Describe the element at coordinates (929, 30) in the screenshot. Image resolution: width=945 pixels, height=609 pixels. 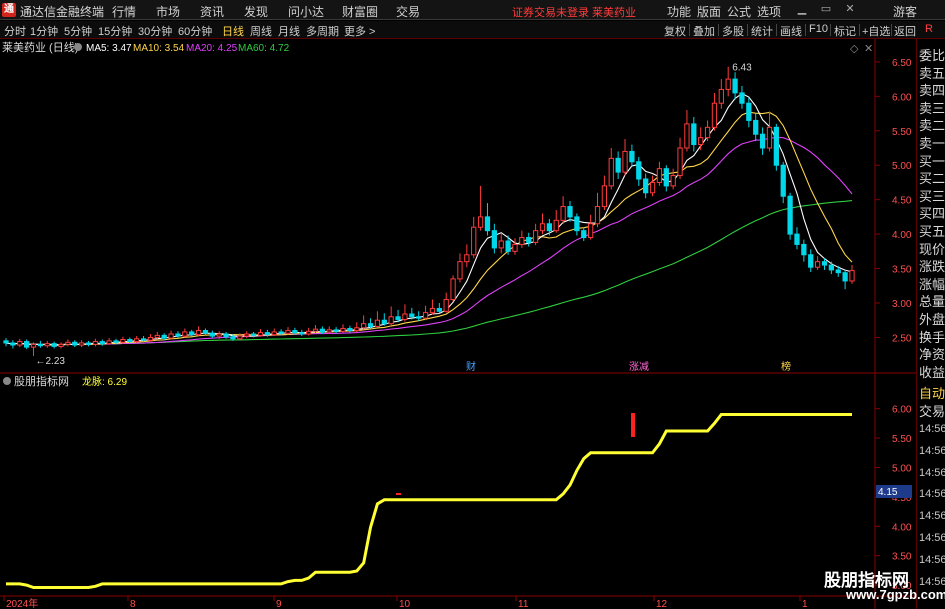
I see `corner-r-button: R` at that location.